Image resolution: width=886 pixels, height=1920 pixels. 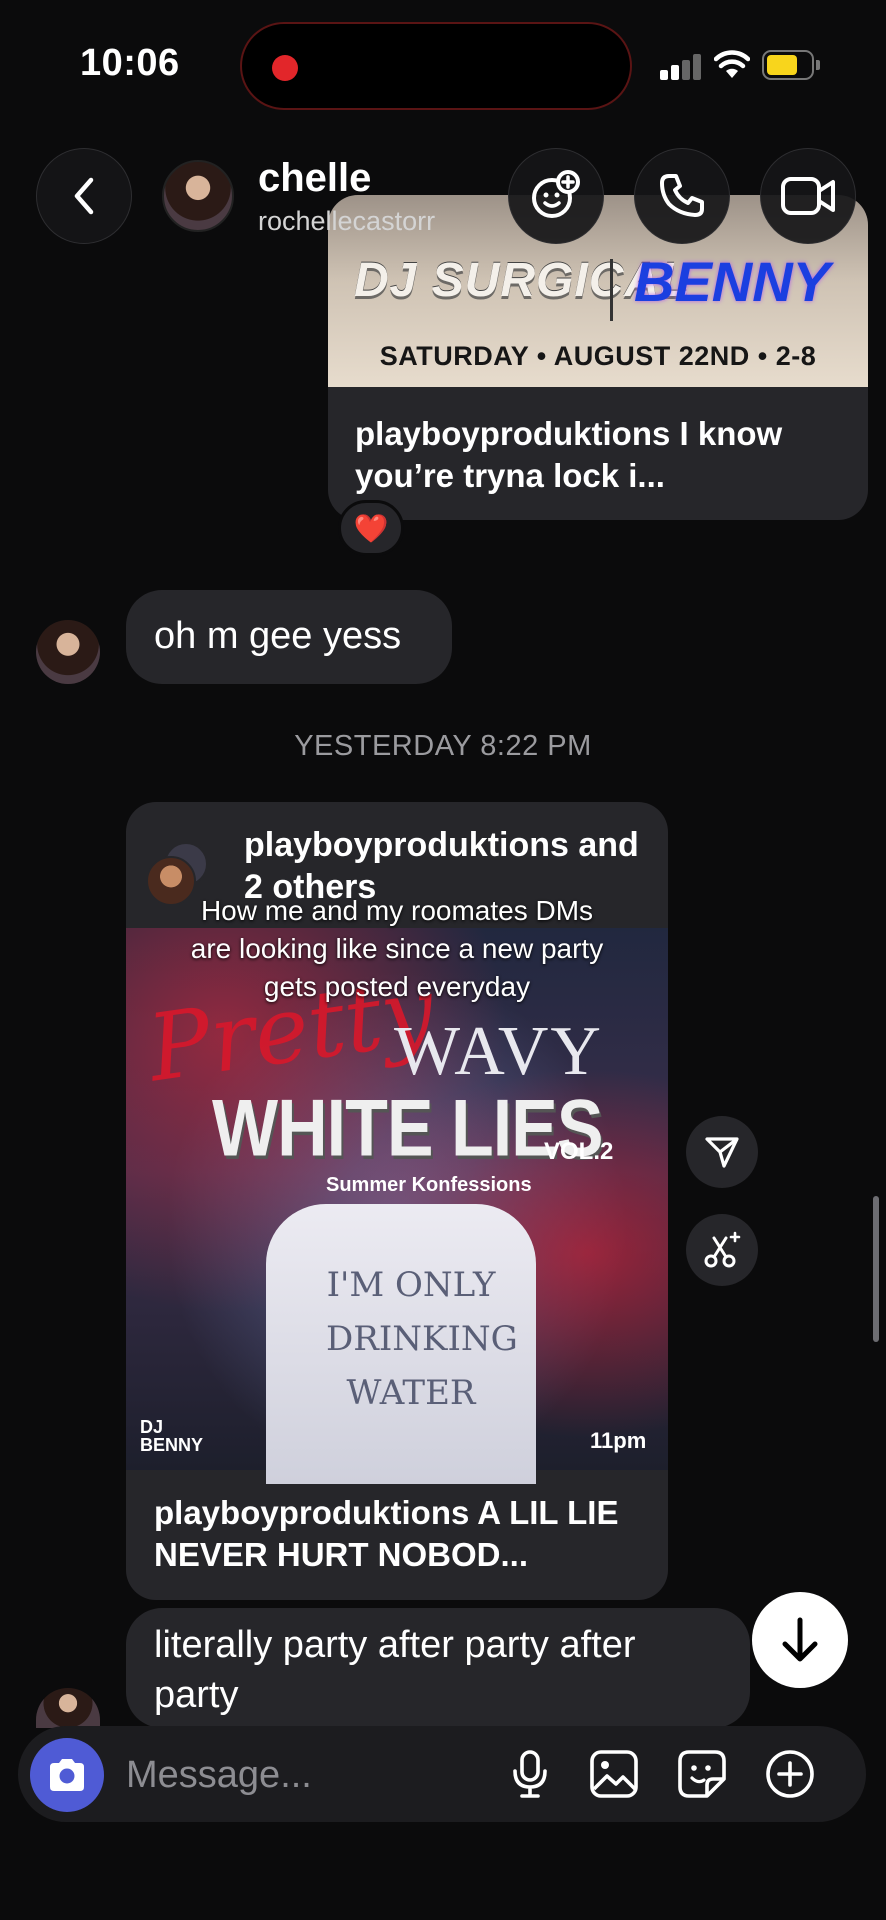 What do you see at coordinates (285, 68) in the screenshot?
I see `recording-indicator` at bounding box center [285, 68].